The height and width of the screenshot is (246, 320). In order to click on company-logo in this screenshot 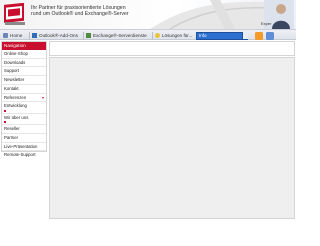, I will do `click(15, 15)`.